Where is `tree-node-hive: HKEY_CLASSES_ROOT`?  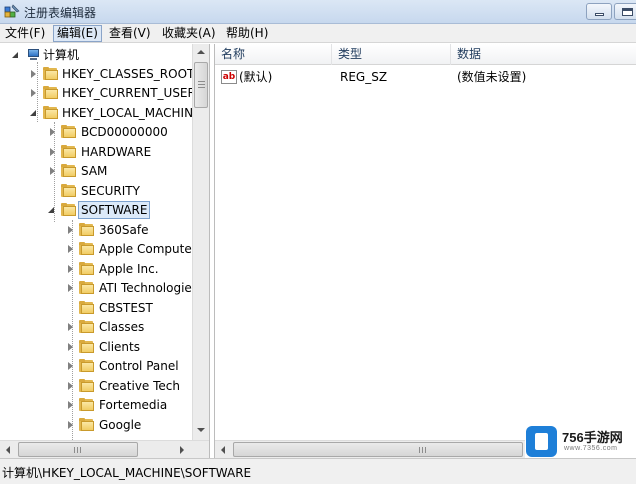 tree-node-hive: HKEY_CLASSES_ROOT is located at coordinates (97, 74).